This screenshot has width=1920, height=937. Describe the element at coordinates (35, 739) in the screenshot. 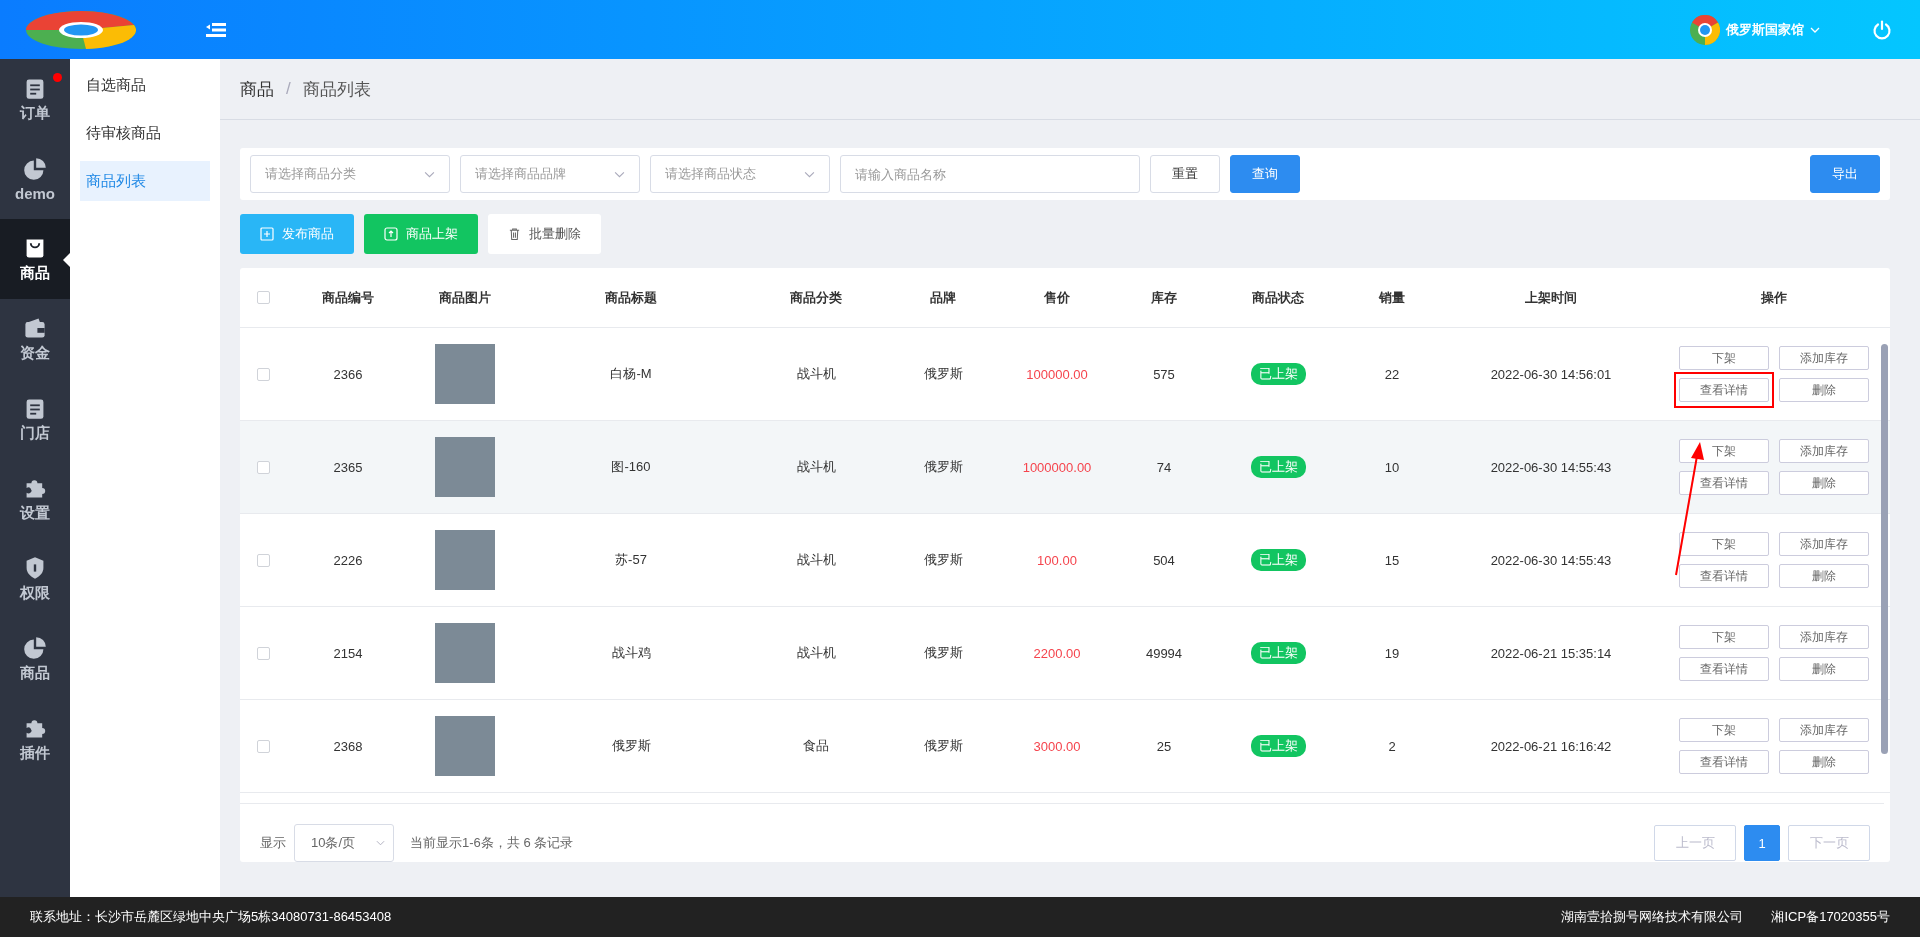

I see `sidebar-item: 插件` at that location.